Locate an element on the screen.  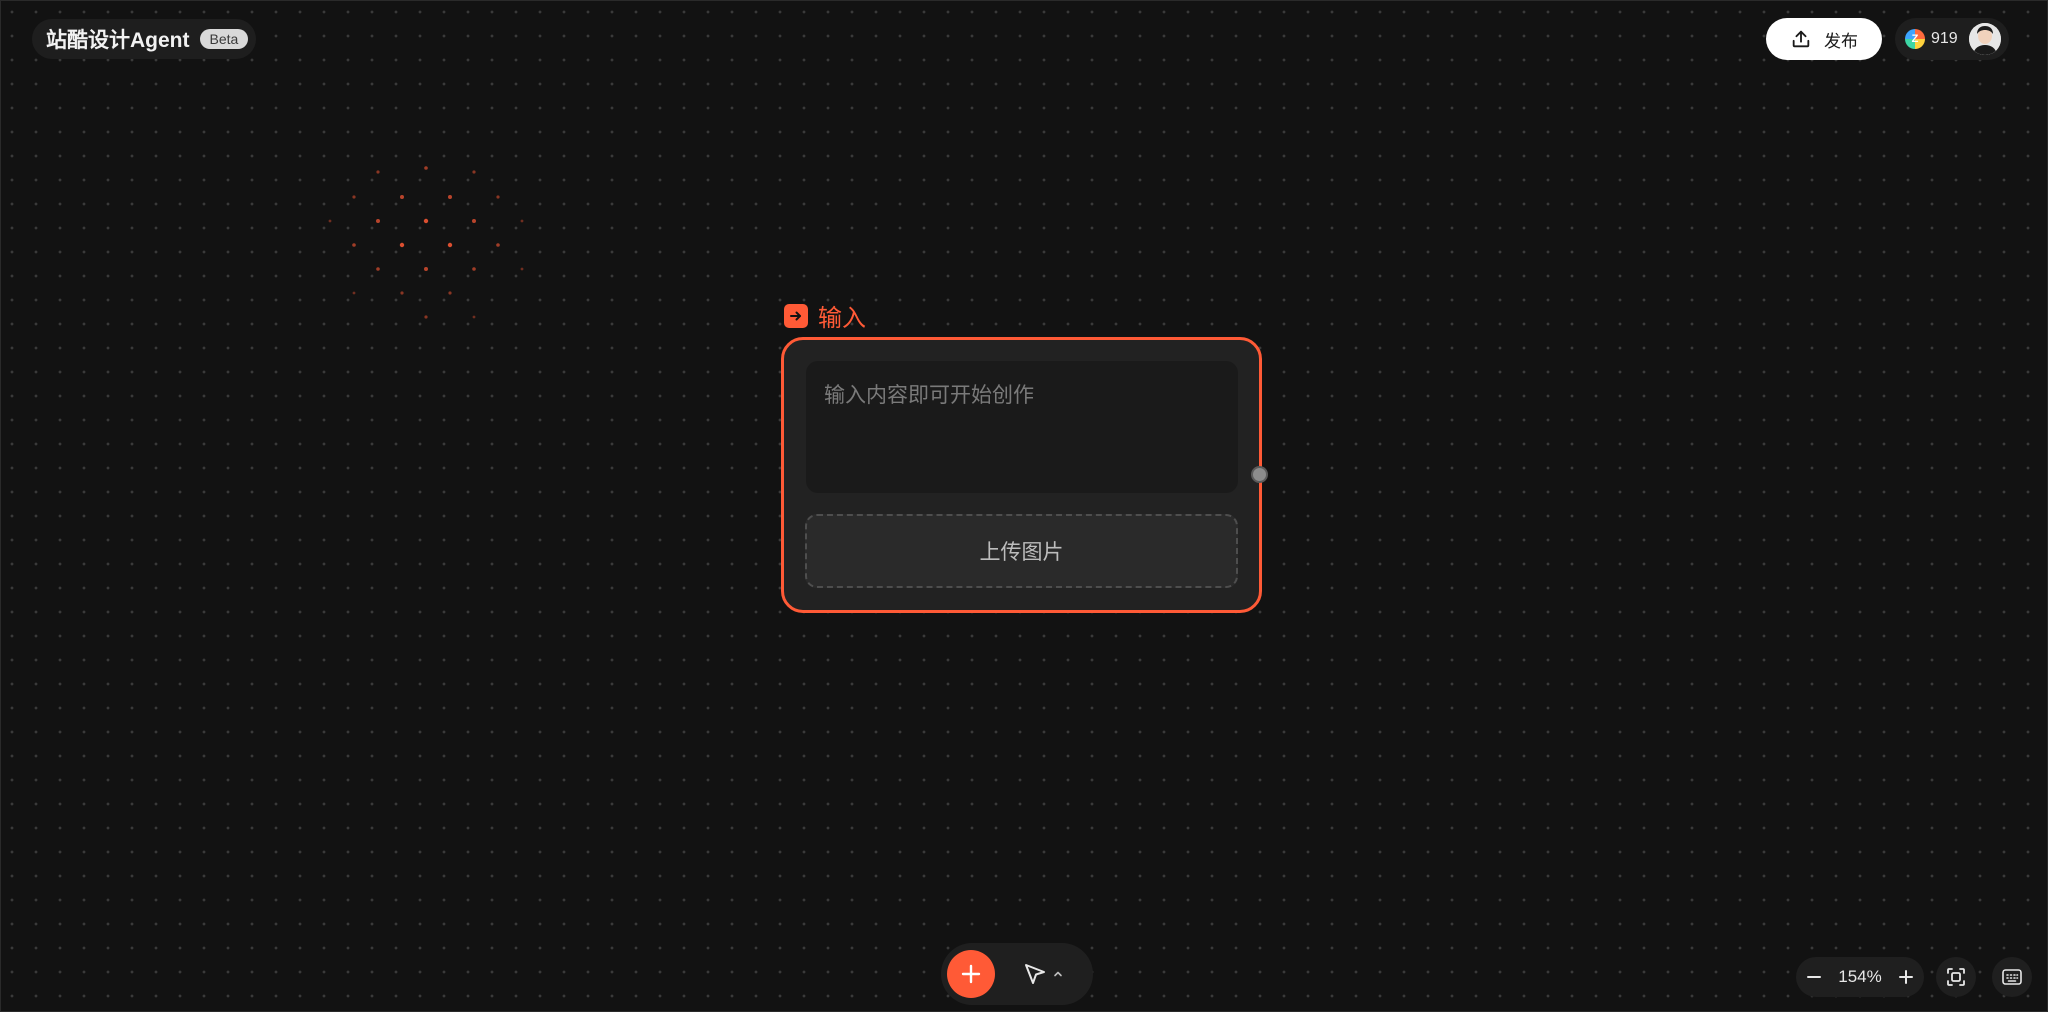
user-avatar-icon is located at coordinates (1985, 39).